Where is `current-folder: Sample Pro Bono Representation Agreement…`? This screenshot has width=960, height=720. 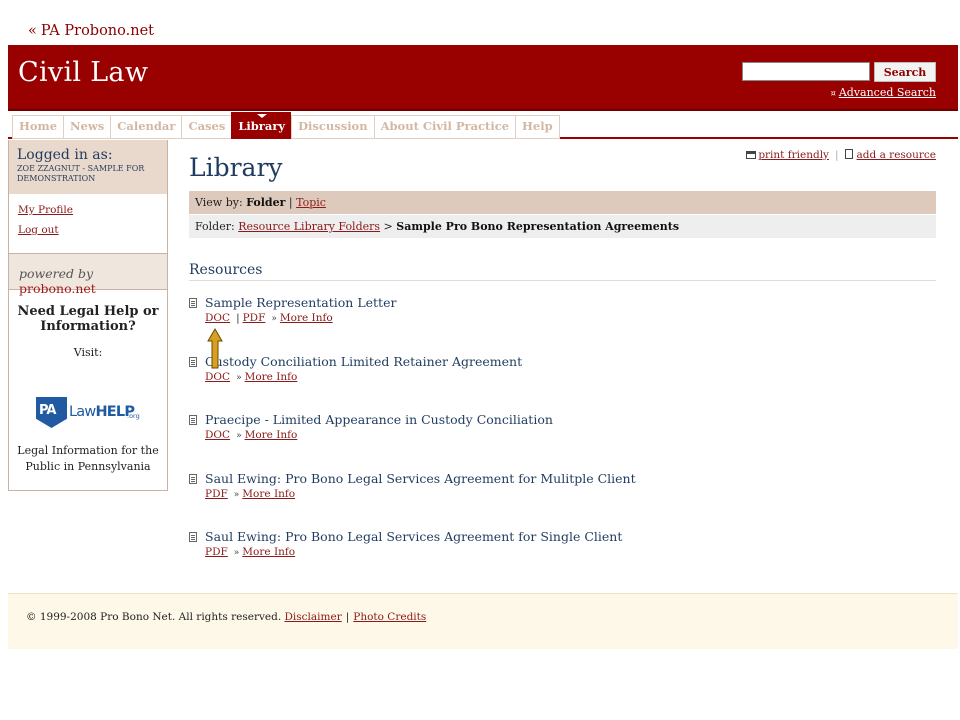 current-folder: Sample Pro Bono Representation Agreement… is located at coordinates (538, 226).